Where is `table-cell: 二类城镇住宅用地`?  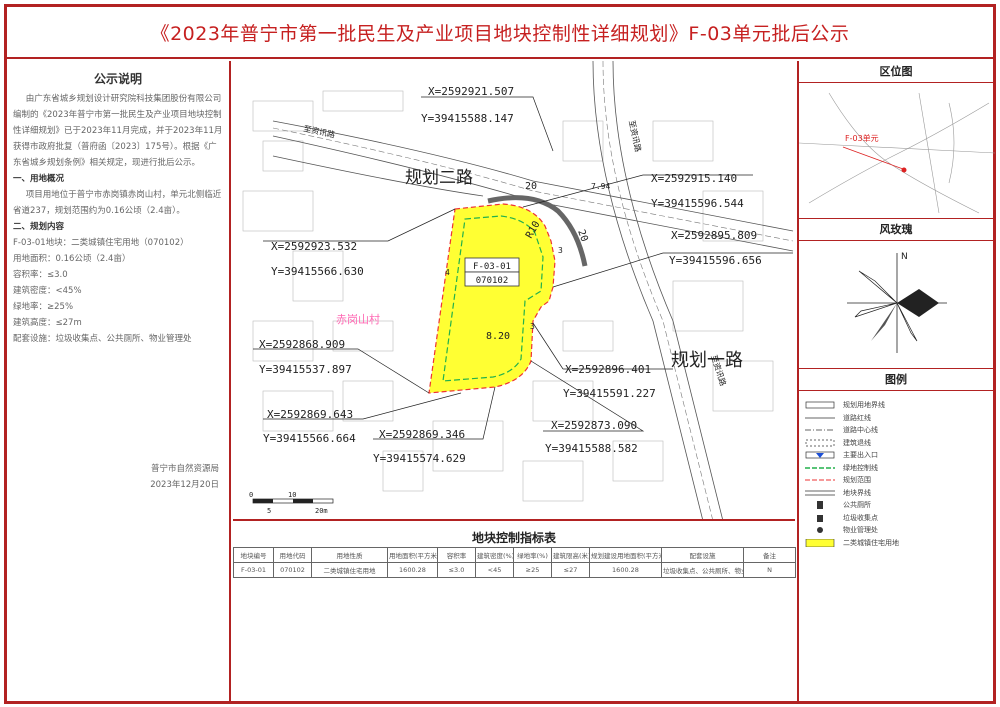
table-cell: 二类城镇住宅用地 is located at coordinates (349, 570).